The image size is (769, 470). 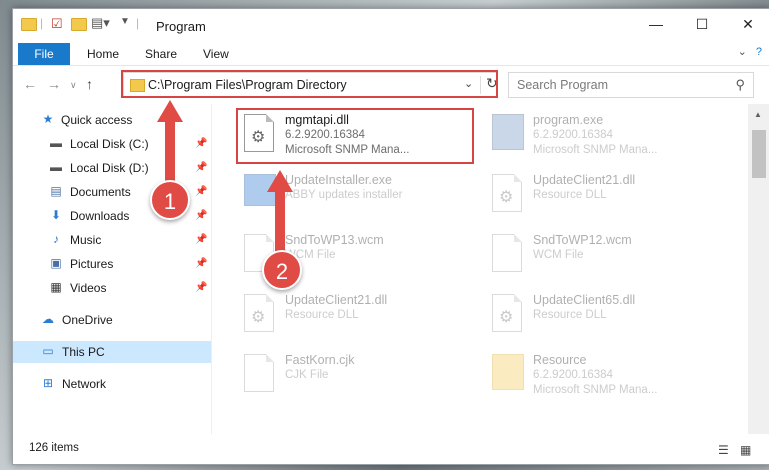 I want to click on vertical-scrollbar: ▲, so click(x=758, y=269).